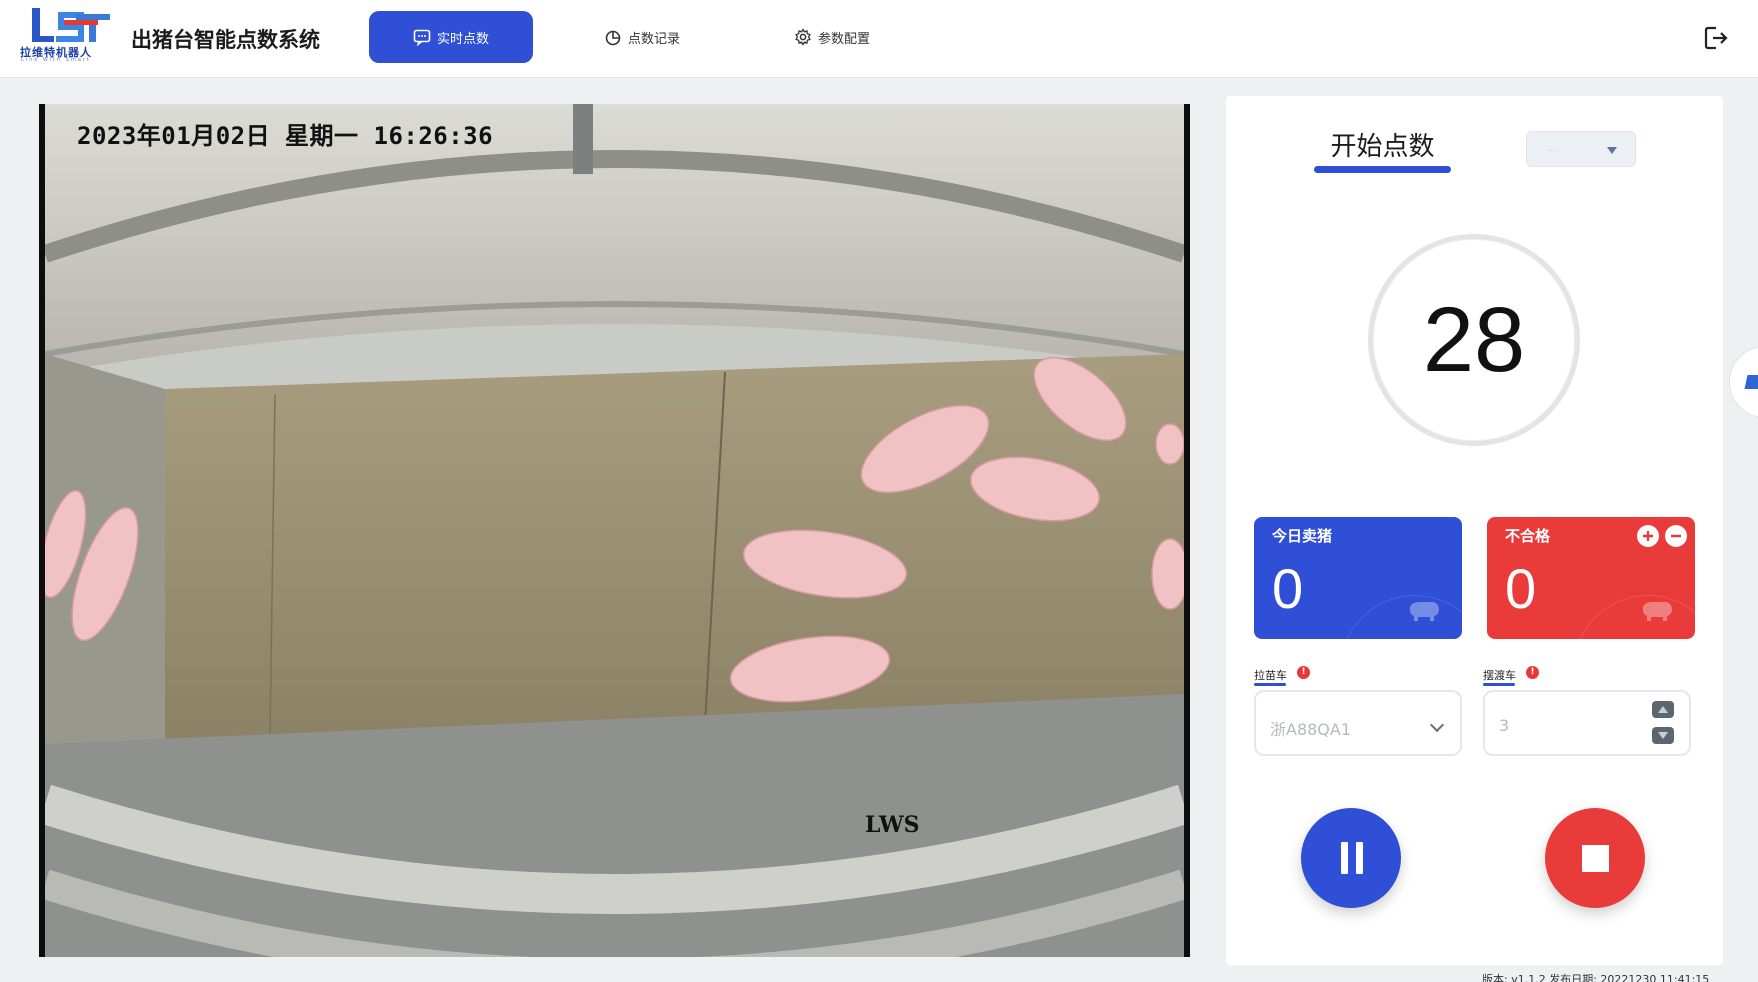  I want to click on logo-subtitle: Link With Smart, so click(56, 60).